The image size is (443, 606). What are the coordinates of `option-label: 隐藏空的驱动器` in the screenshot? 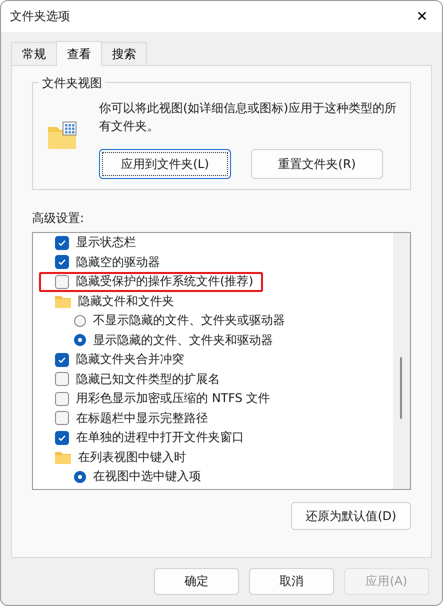 It's located at (118, 262).